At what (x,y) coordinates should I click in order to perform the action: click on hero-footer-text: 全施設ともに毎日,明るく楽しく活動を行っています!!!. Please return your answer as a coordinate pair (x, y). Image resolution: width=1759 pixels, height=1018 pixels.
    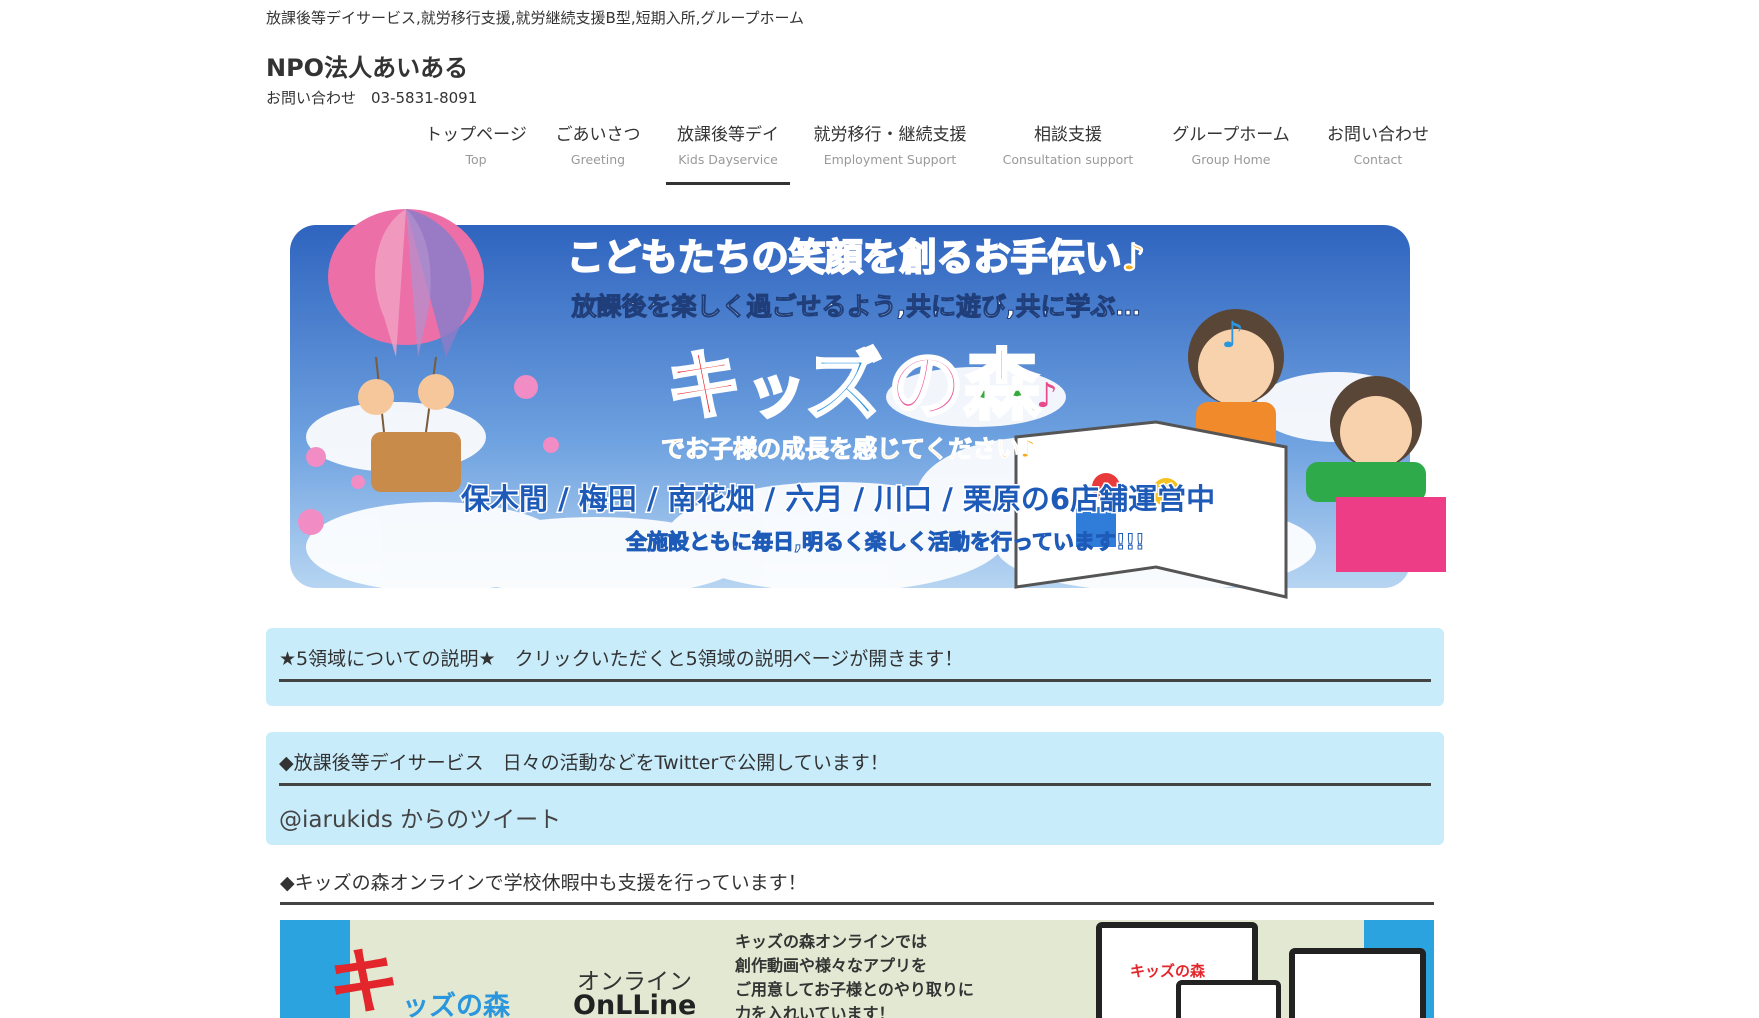
    Looking at the image, I should click on (885, 542).